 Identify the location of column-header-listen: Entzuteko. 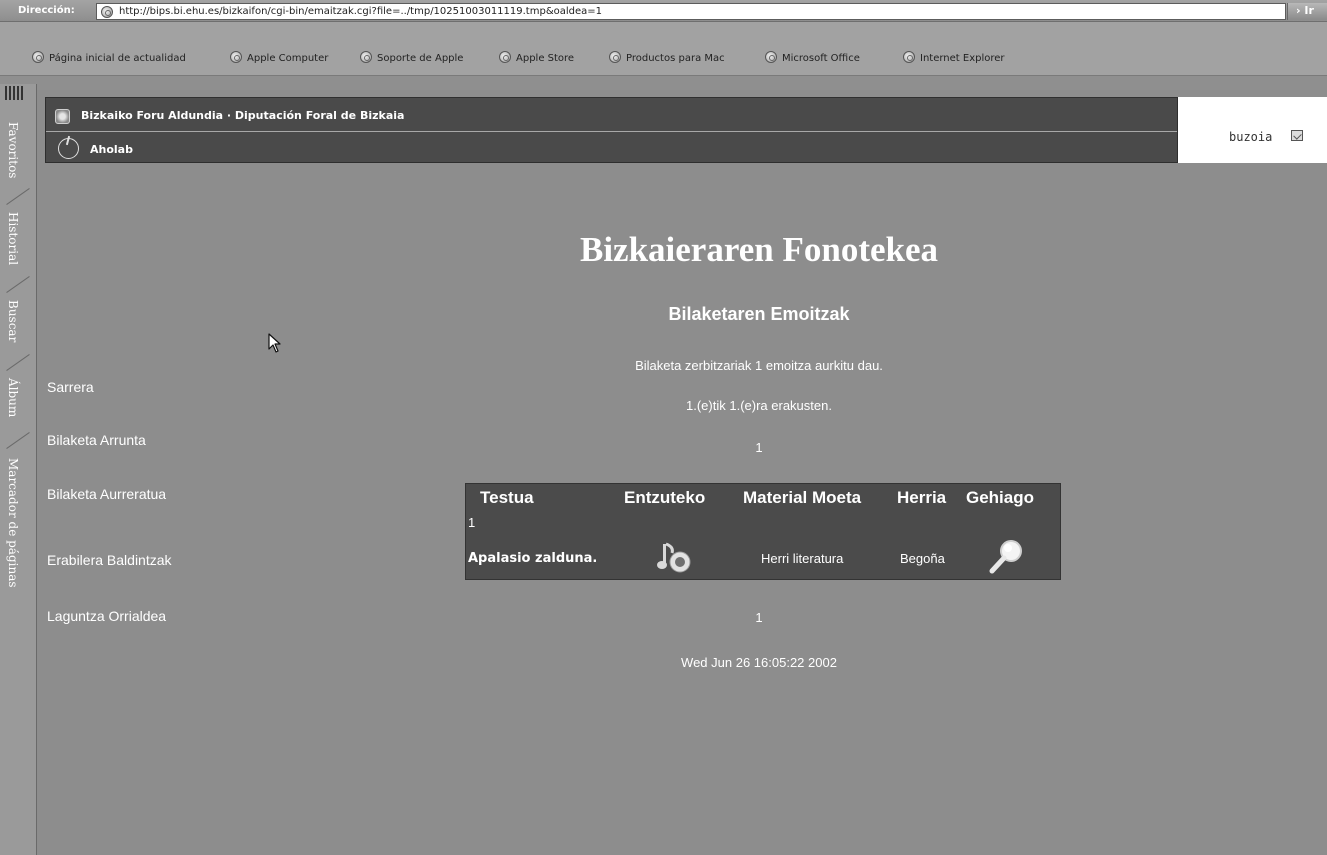
(665, 497).